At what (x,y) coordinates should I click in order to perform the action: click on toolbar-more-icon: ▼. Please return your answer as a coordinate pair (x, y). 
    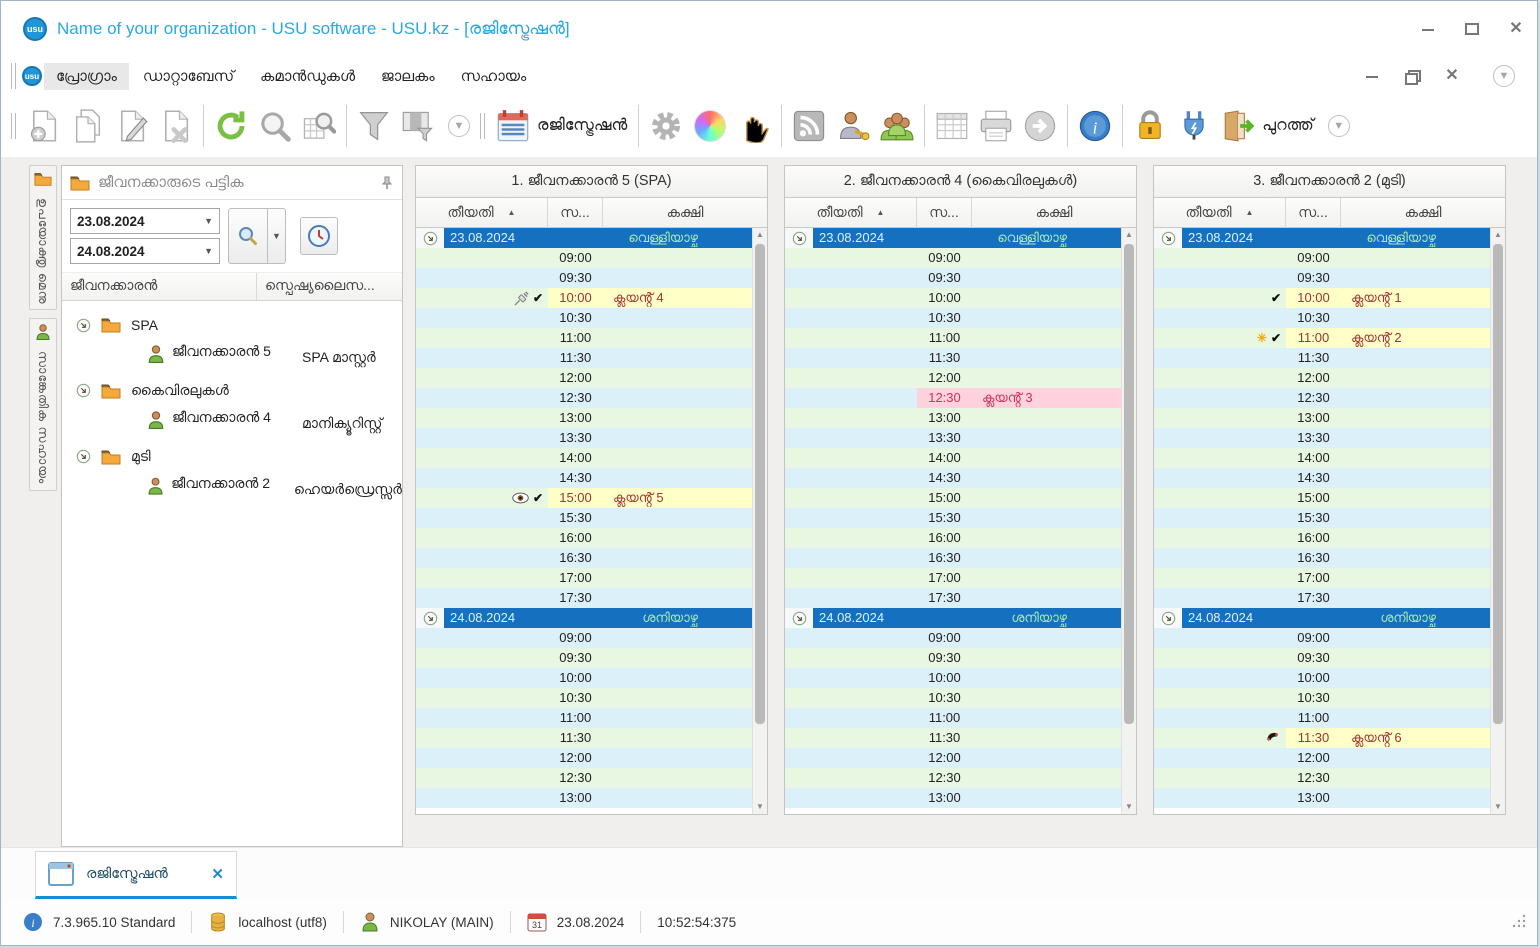
    Looking at the image, I should click on (1338, 126).